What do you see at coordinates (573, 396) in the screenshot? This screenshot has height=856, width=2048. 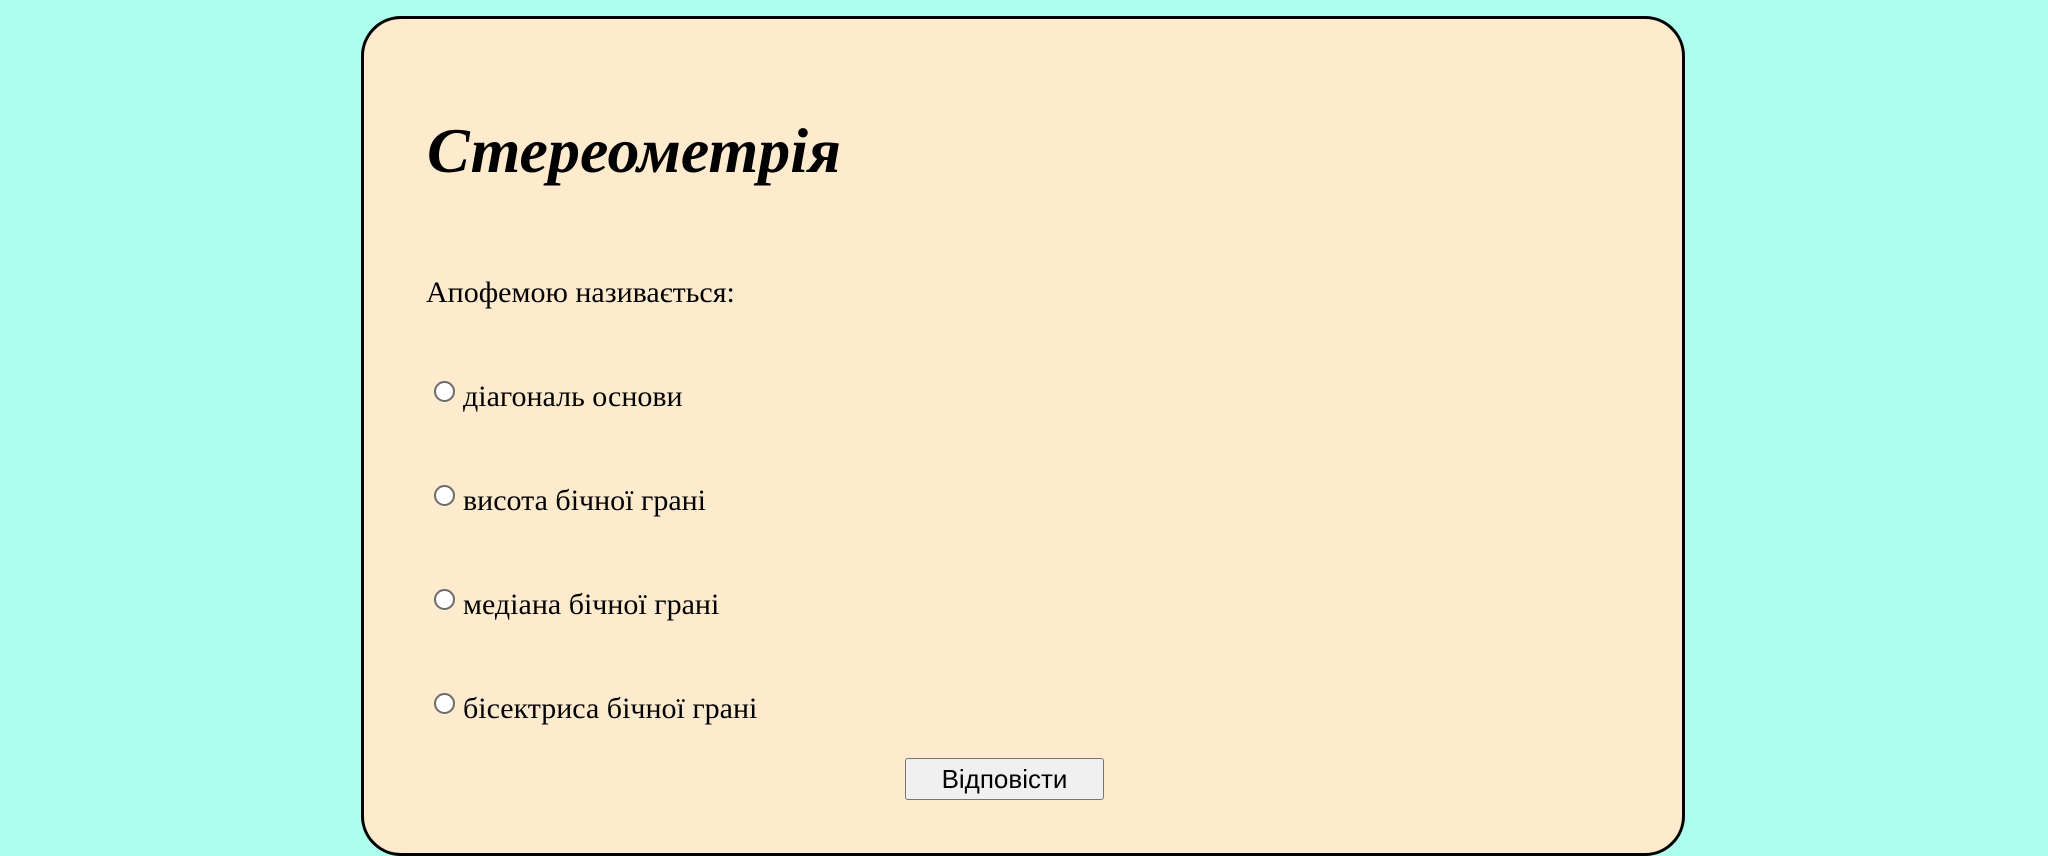 I see `answer-option-label: діагональ основи` at bounding box center [573, 396].